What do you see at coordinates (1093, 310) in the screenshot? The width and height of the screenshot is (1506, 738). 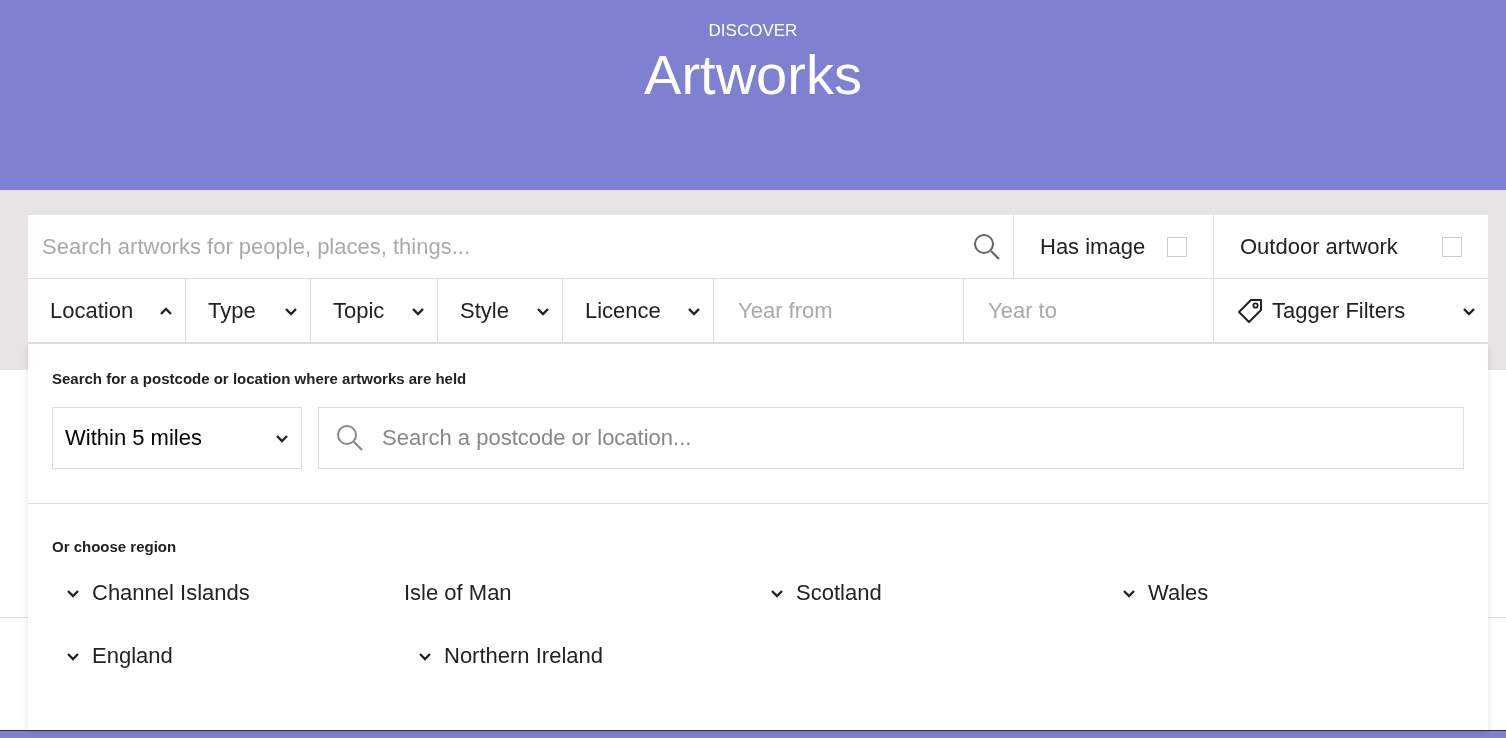 I see `year-field: Year to` at bounding box center [1093, 310].